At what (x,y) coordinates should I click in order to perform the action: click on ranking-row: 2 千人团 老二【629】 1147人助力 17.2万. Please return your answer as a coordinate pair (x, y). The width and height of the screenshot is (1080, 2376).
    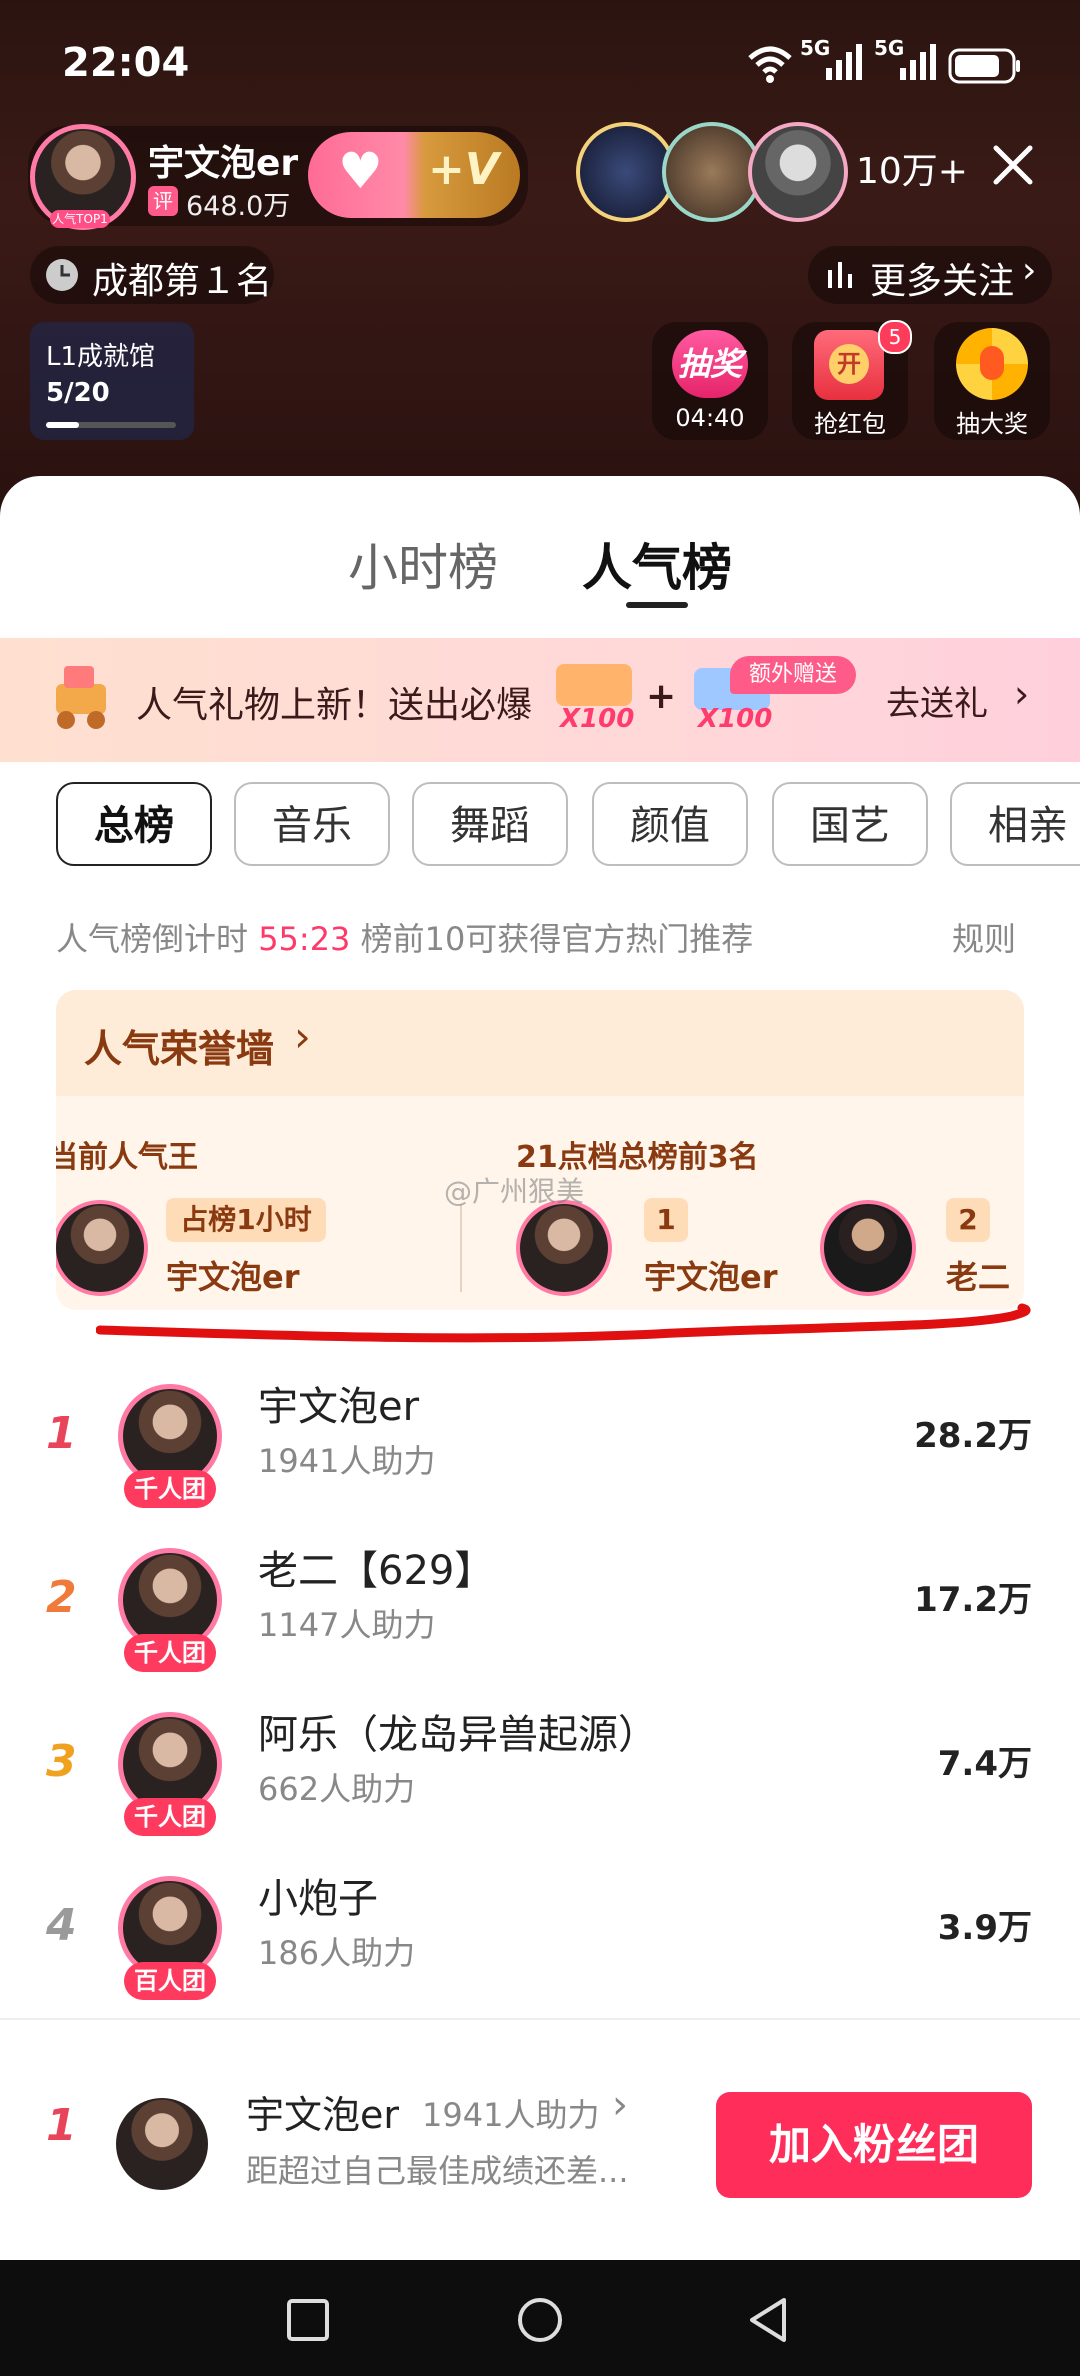
    Looking at the image, I should click on (540, 1610).